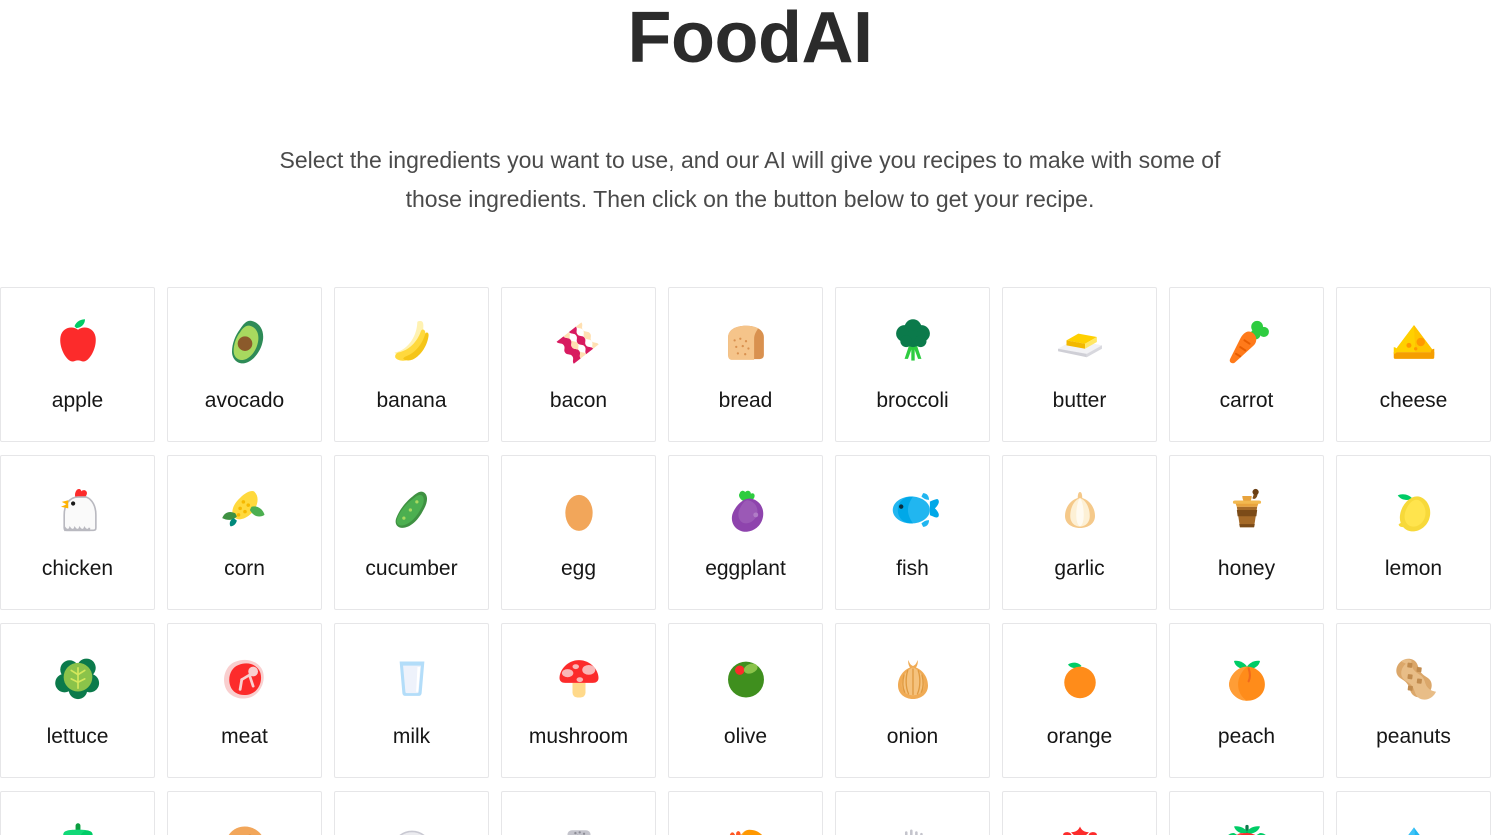  What do you see at coordinates (579, 678) in the screenshot?
I see `mushroom-icon` at bounding box center [579, 678].